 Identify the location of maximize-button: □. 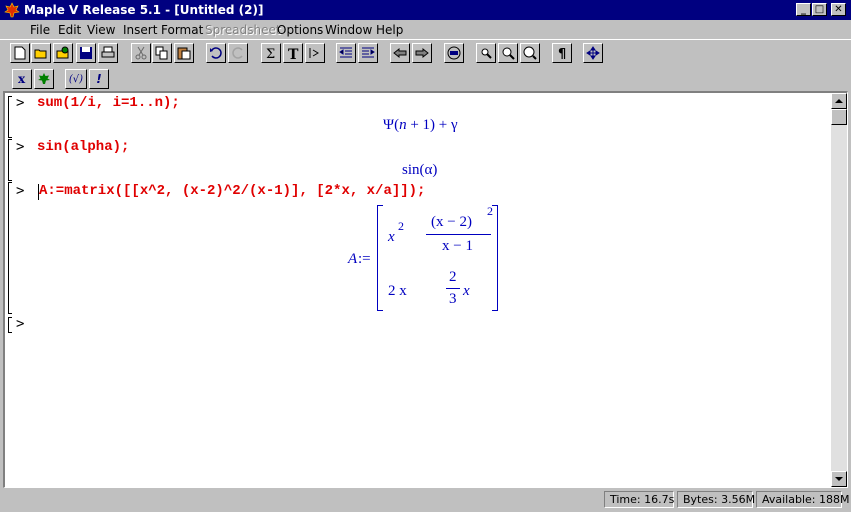
(819, 9).